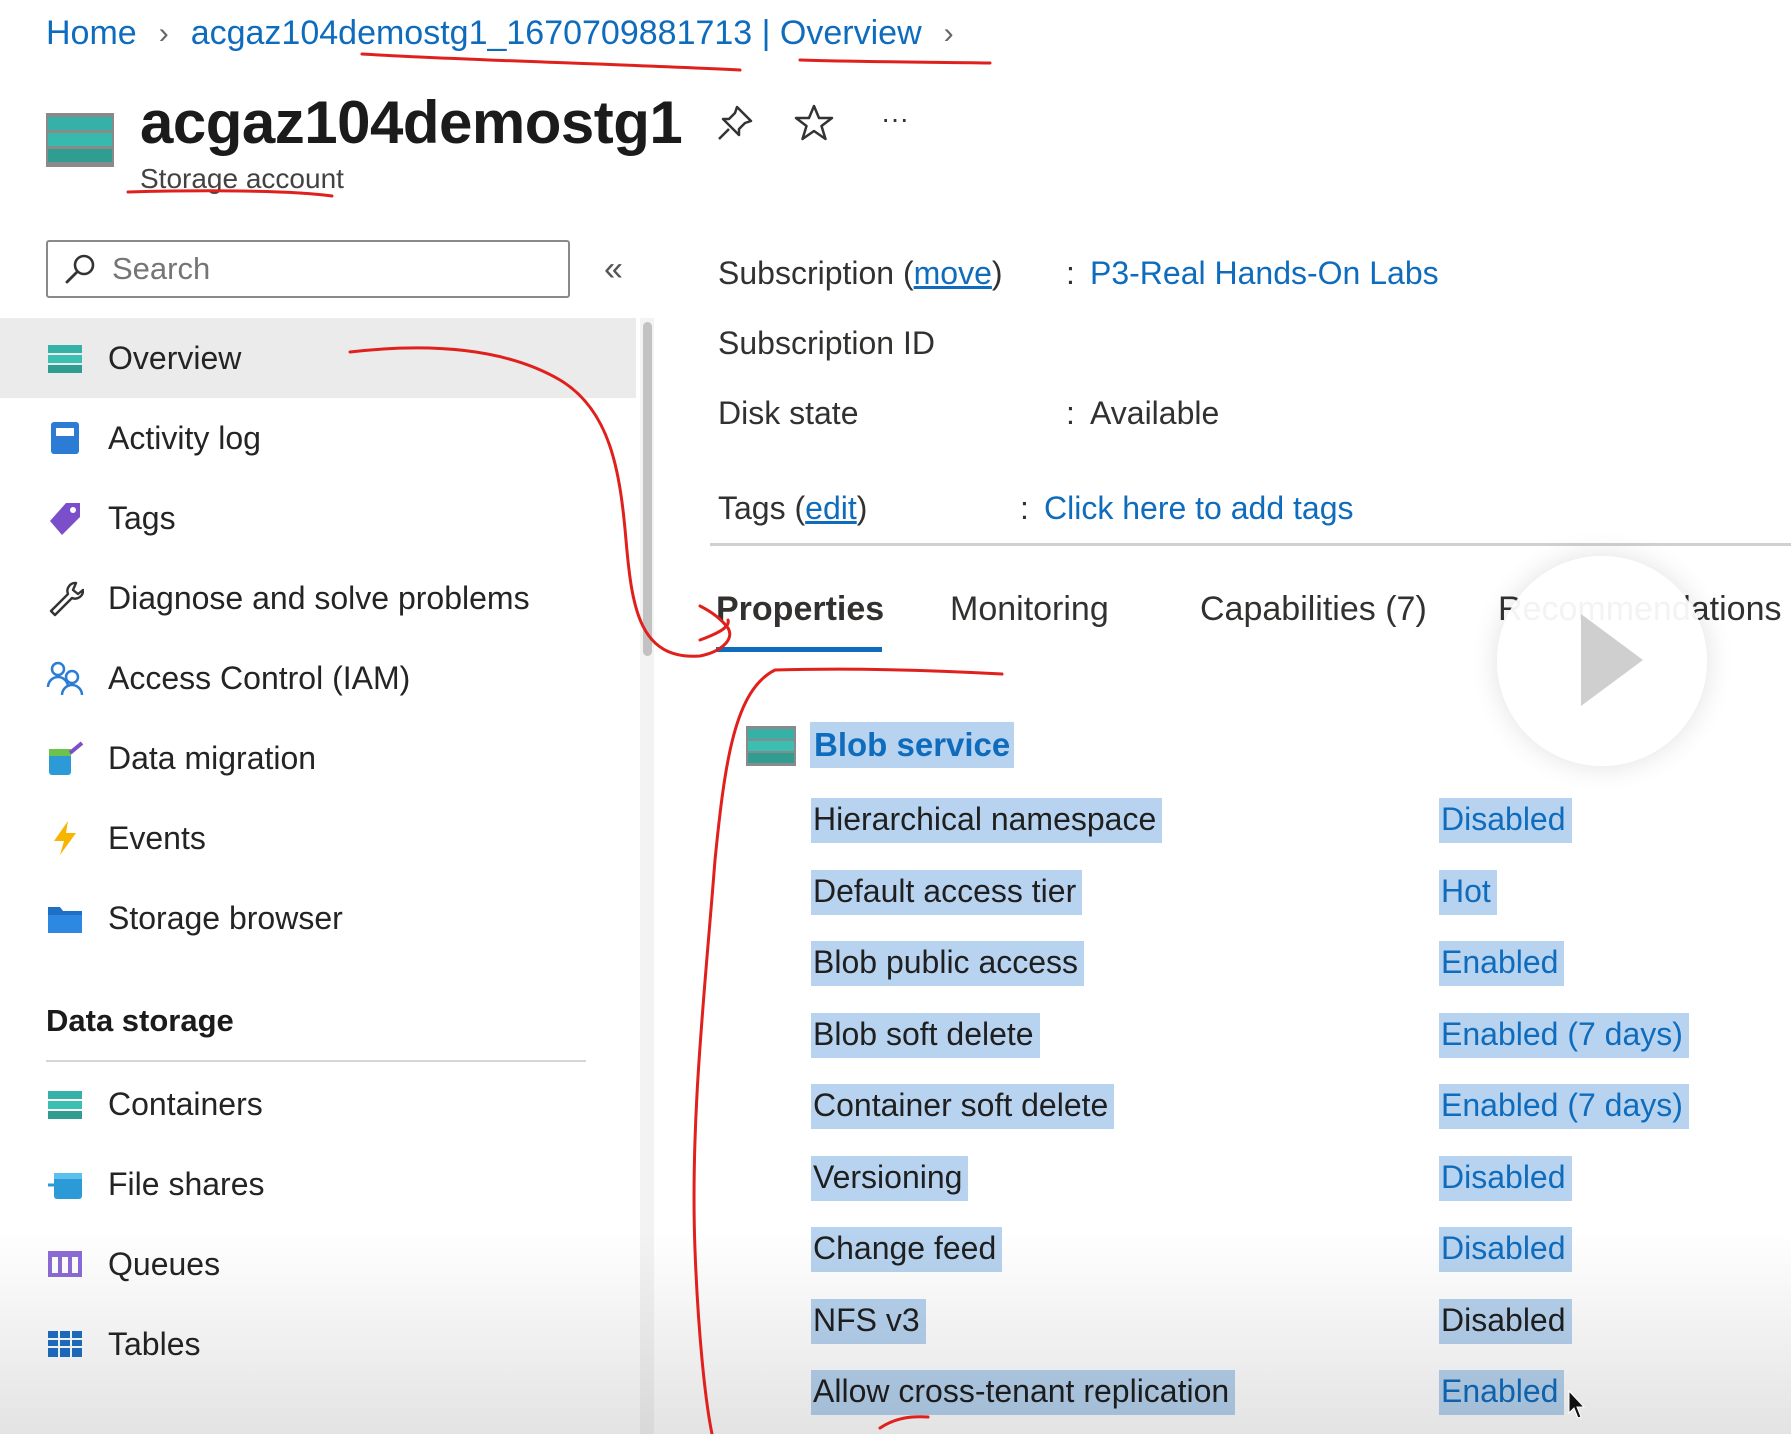 This screenshot has height=1434, width=1791. I want to click on search-input, so click(322, 269).